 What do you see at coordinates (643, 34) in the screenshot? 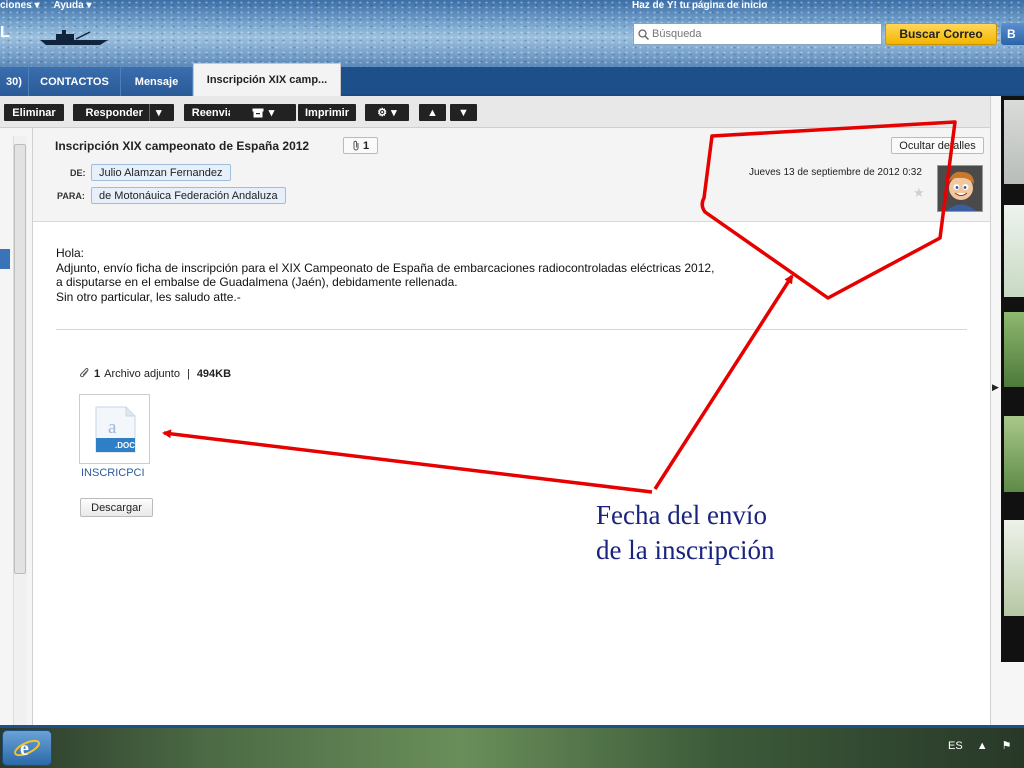
I see `search-icon` at bounding box center [643, 34].